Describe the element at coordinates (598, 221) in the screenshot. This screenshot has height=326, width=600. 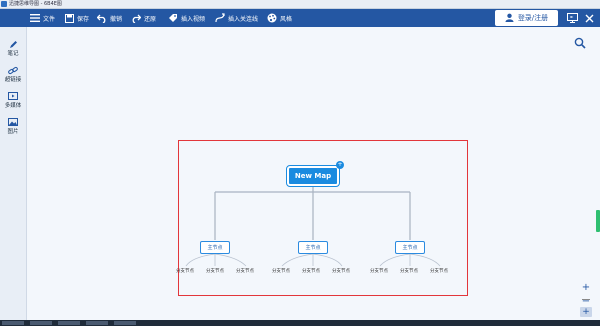
I see `side-panel-toggle` at that location.